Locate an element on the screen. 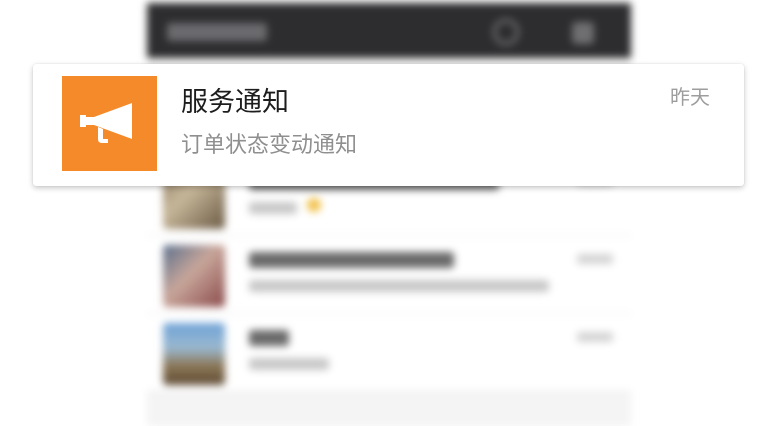 The height and width of the screenshot is (426, 778). background-title-placeholder is located at coordinates (217, 32).